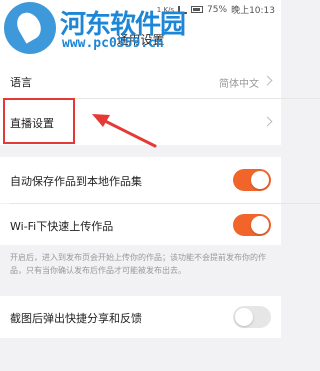 This screenshot has height=371, width=320. I want to click on wifi-upload-label: Wi-Fi下快速上传作品, so click(62, 226).